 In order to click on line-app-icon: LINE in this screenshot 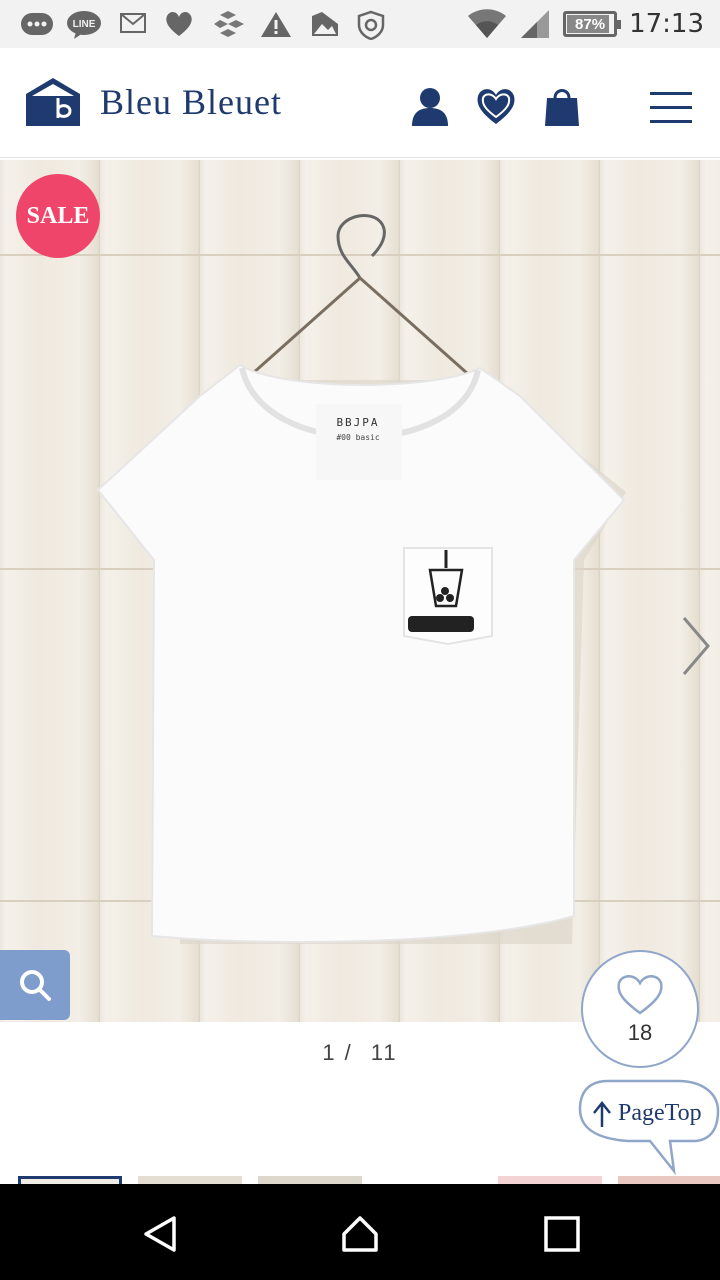, I will do `click(84, 25)`.